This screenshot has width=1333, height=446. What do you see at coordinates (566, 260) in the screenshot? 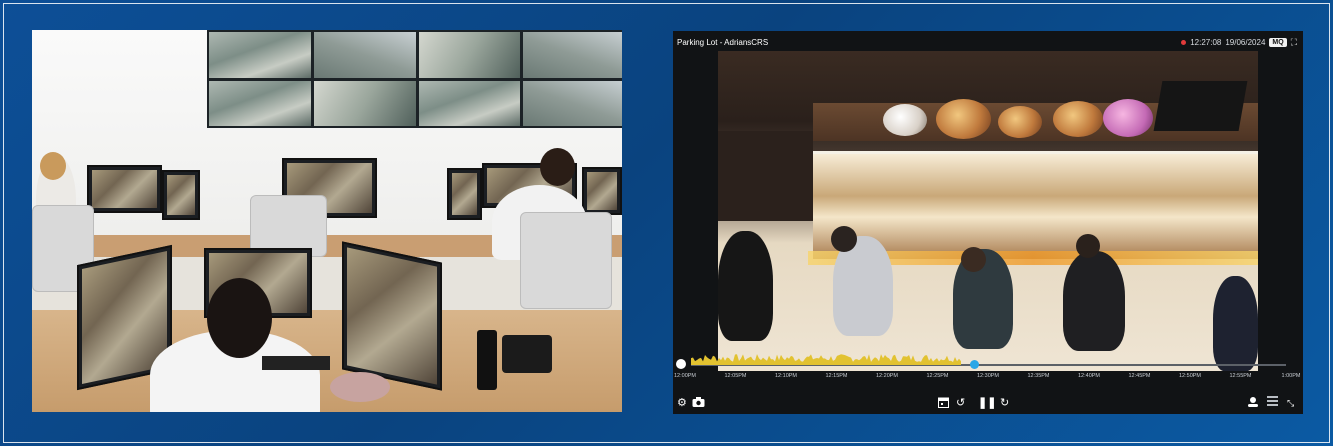
I see `chair` at bounding box center [566, 260].